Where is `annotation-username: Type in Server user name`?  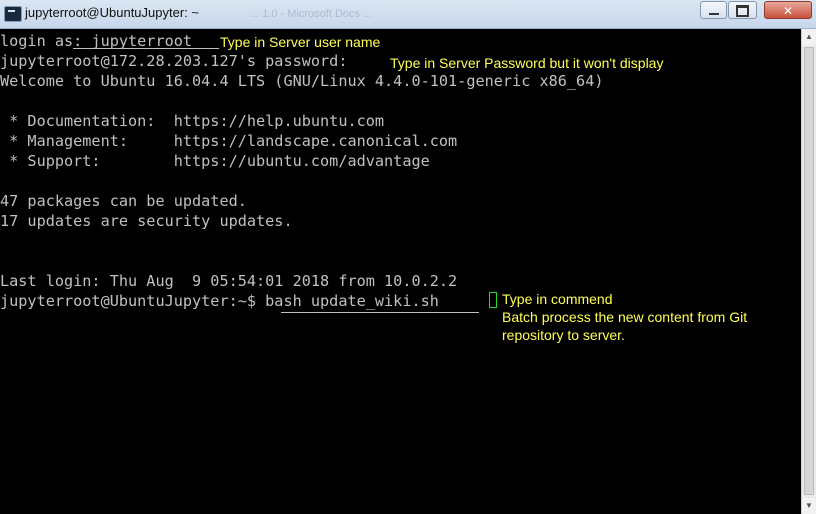 annotation-username: Type in Server user name is located at coordinates (300, 42).